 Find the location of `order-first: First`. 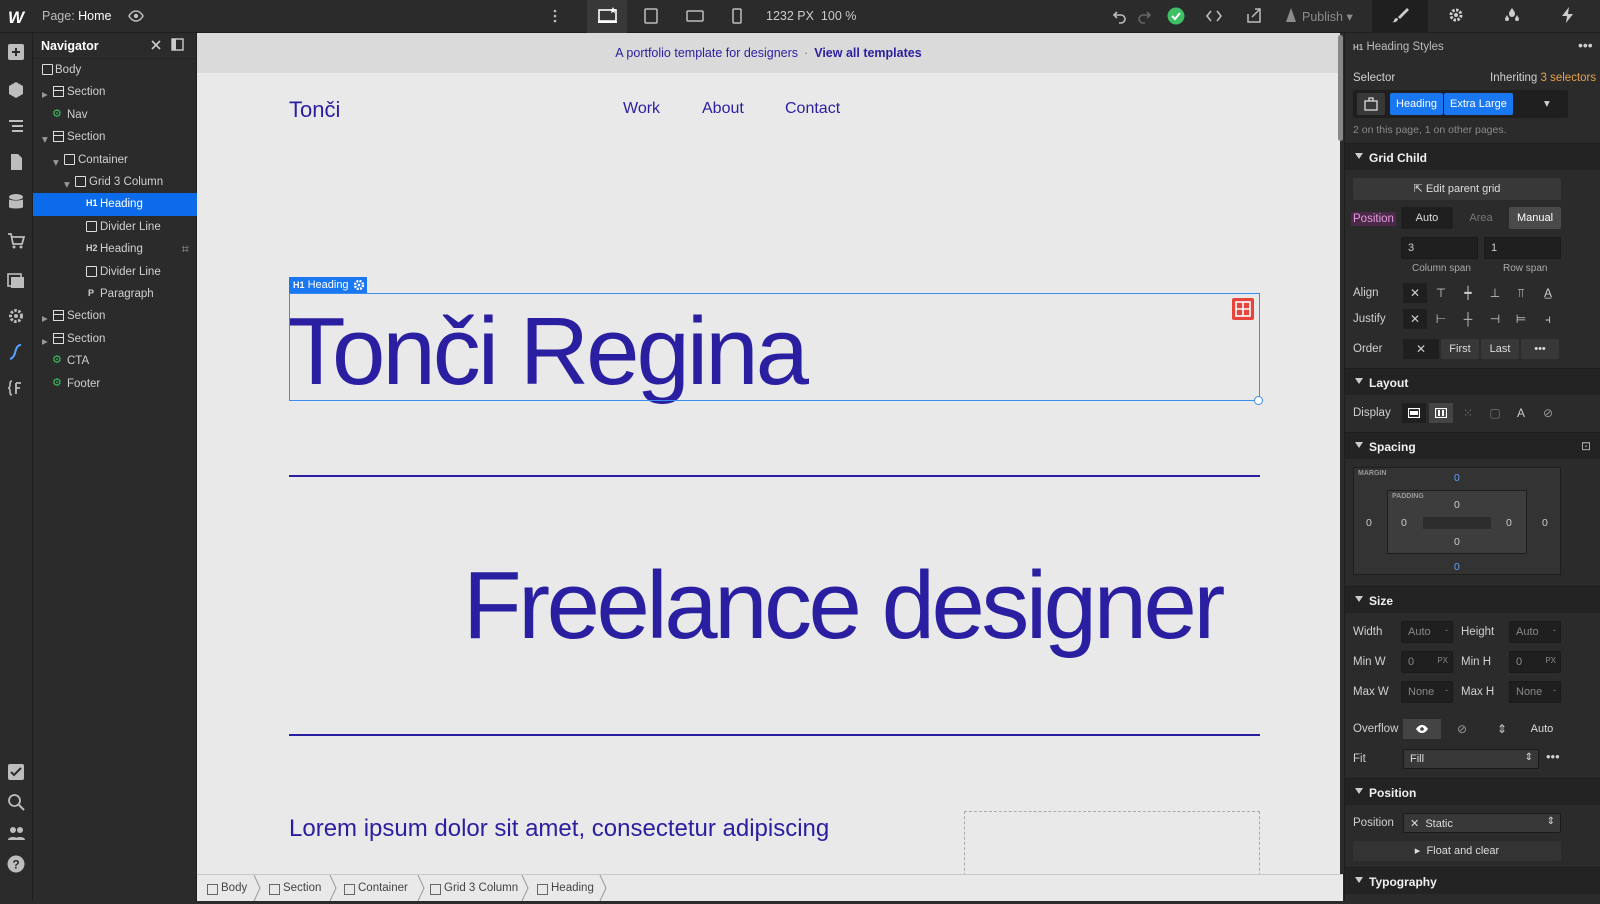

order-first: First is located at coordinates (1460, 349).